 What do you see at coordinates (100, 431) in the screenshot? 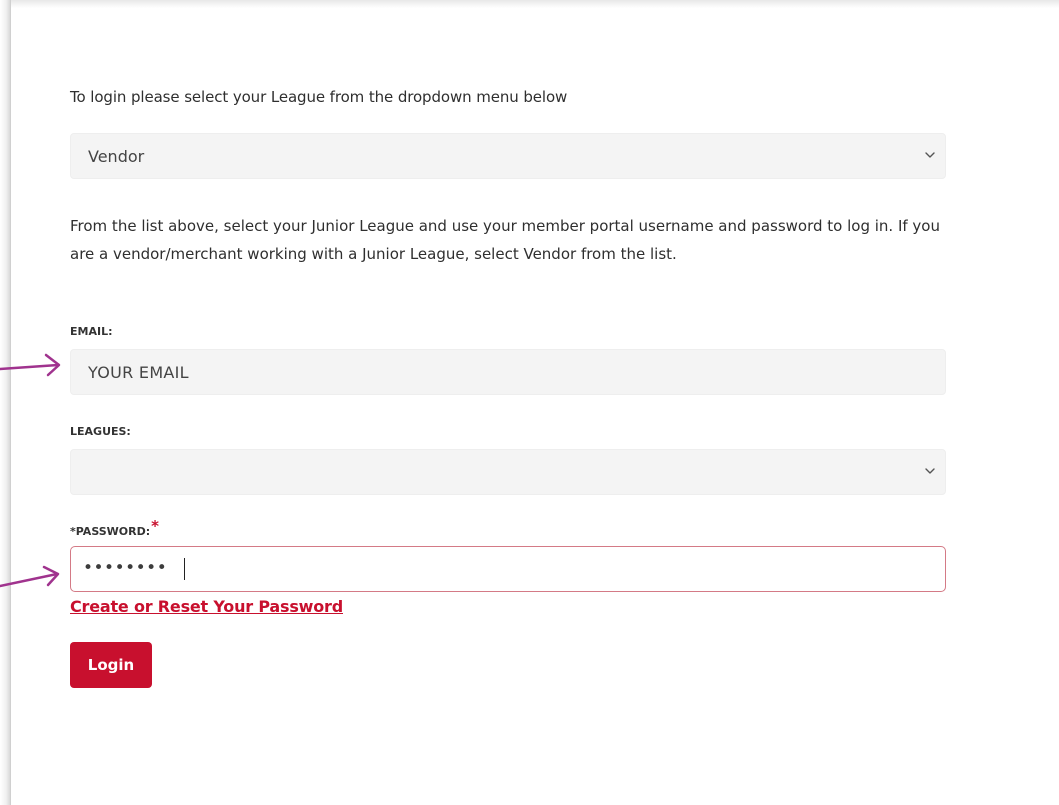
I see `leagues-label: LEAGUES:` at bounding box center [100, 431].